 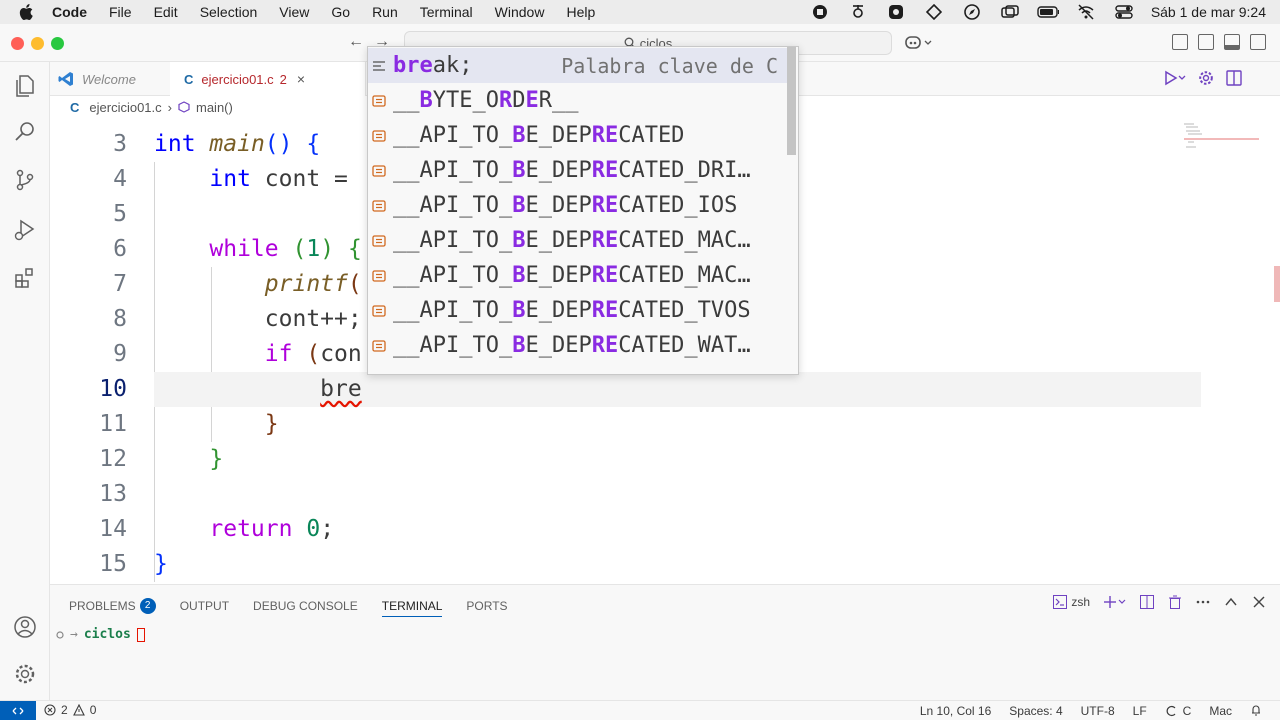 I want to click on encoding: UTF-8, so click(x=1098, y=711).